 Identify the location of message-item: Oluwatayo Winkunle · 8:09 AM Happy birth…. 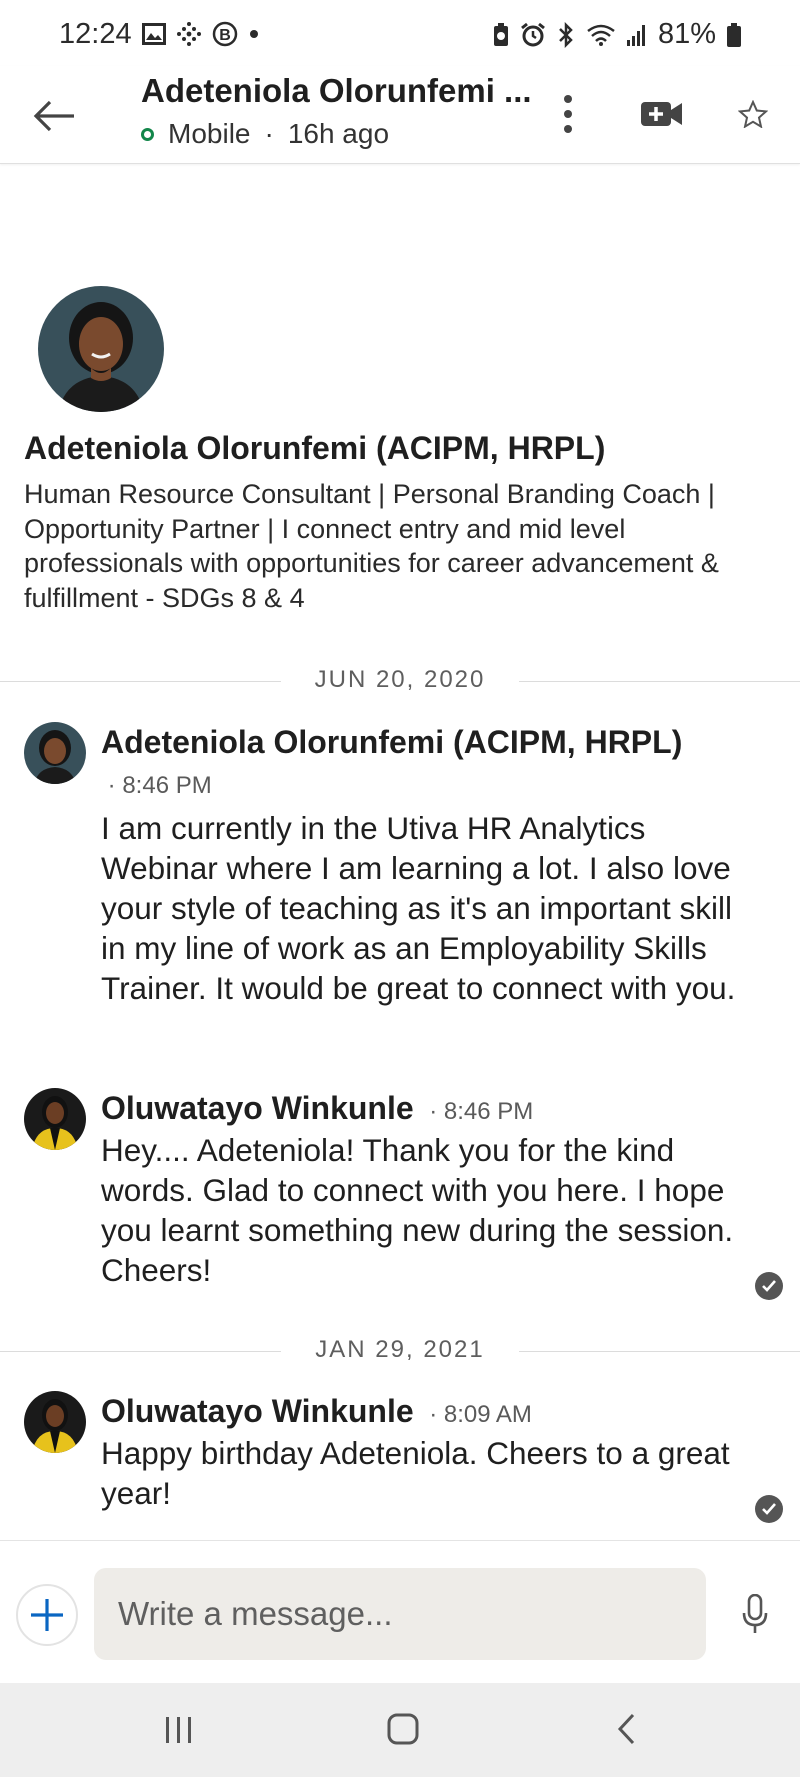
(400, 1457).